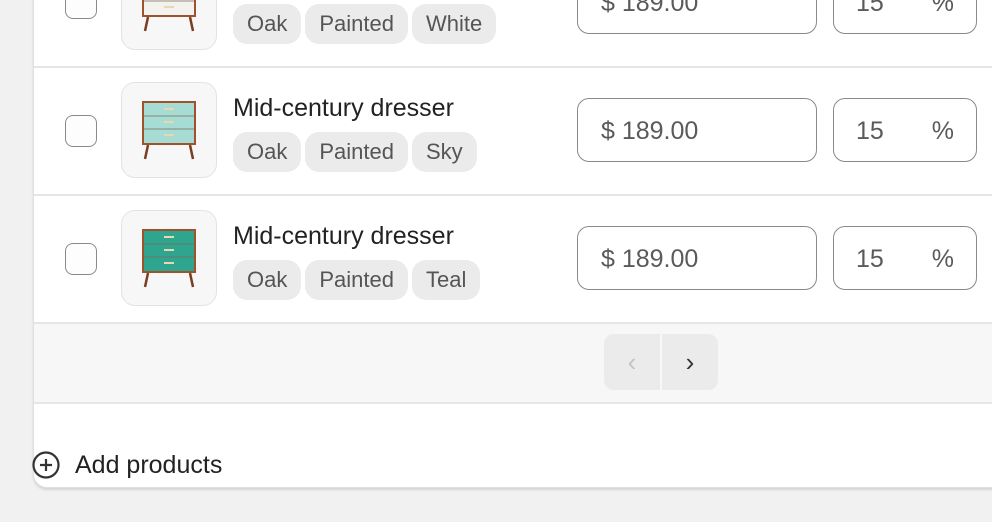  Describe the element at coordinates (690, 362) in the screenshot. I see `next-page-button: ›` at that location.